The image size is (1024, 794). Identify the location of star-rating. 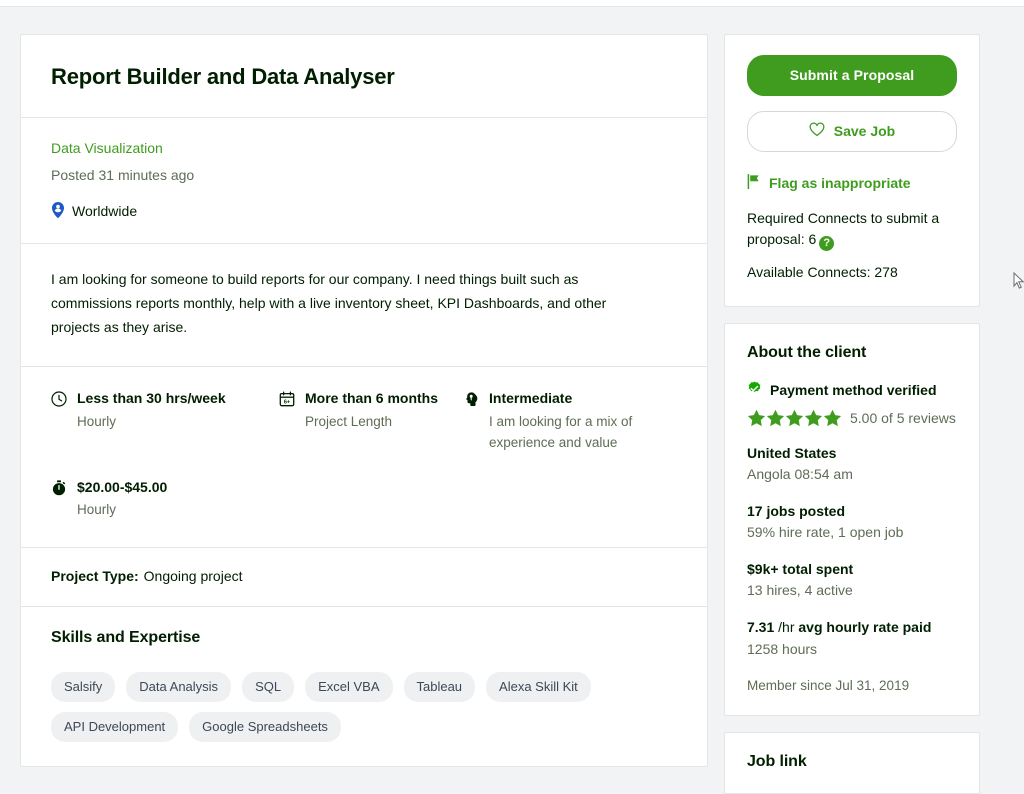
(794, 418).